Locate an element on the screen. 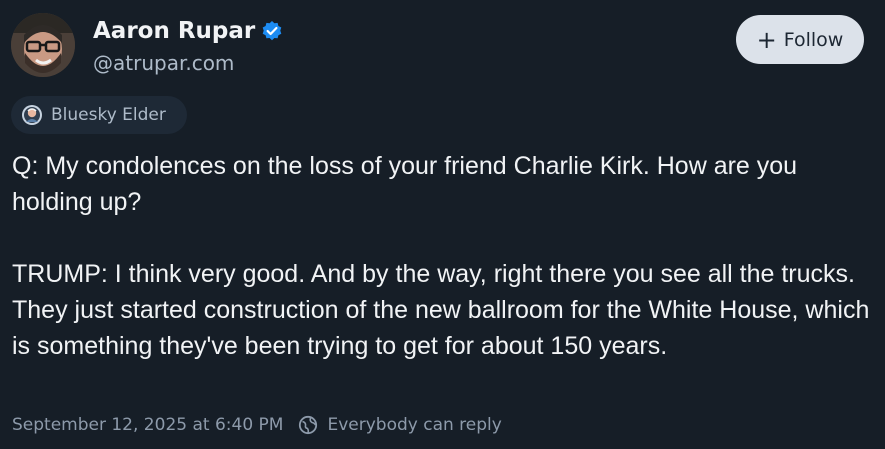 Image resolution: width=885 pixels, height=449 pixels. verified-check-icon is located at coordinates (272, 31).